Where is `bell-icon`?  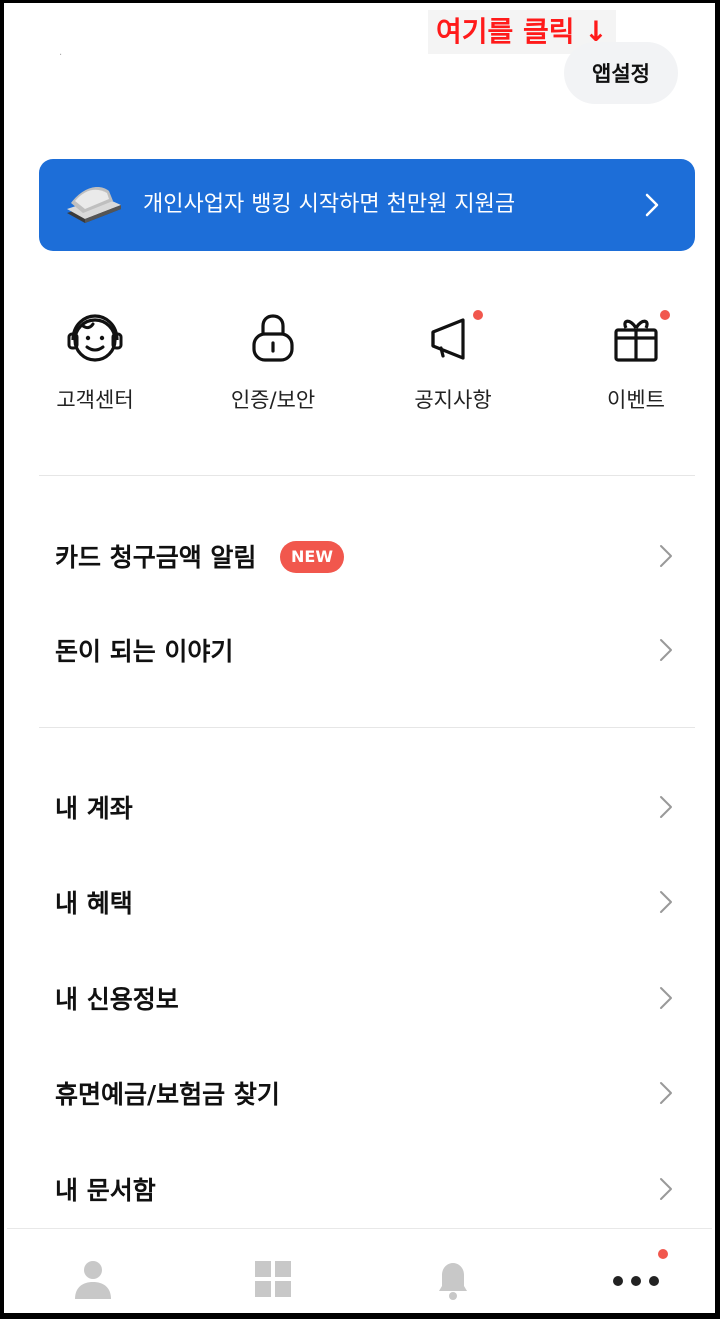
bell-icon is located at coordinates (453, 1279).